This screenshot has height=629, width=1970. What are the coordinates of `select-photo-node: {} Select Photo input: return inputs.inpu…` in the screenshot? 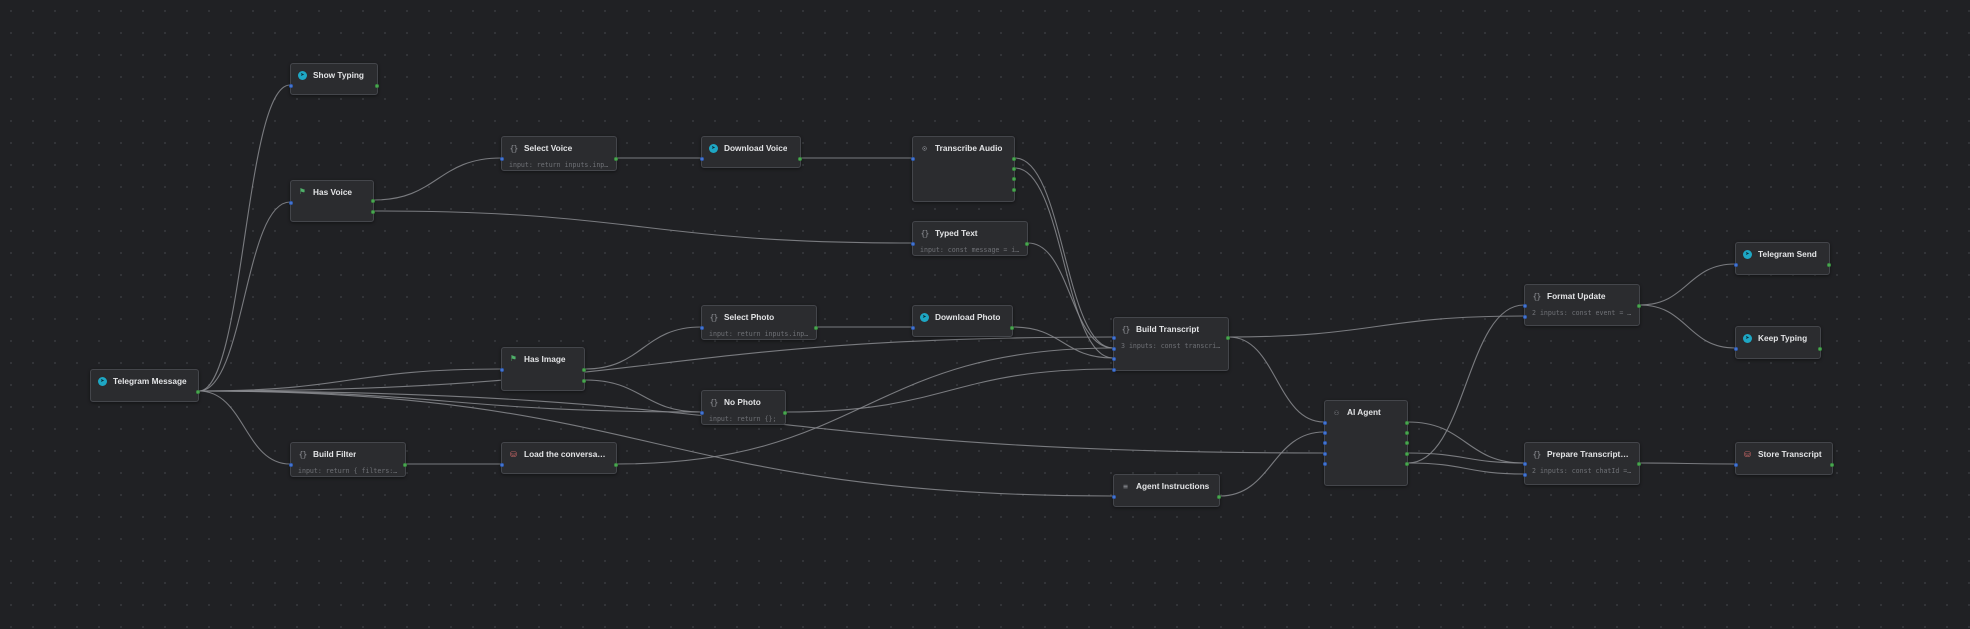 It's located at (759, 322).